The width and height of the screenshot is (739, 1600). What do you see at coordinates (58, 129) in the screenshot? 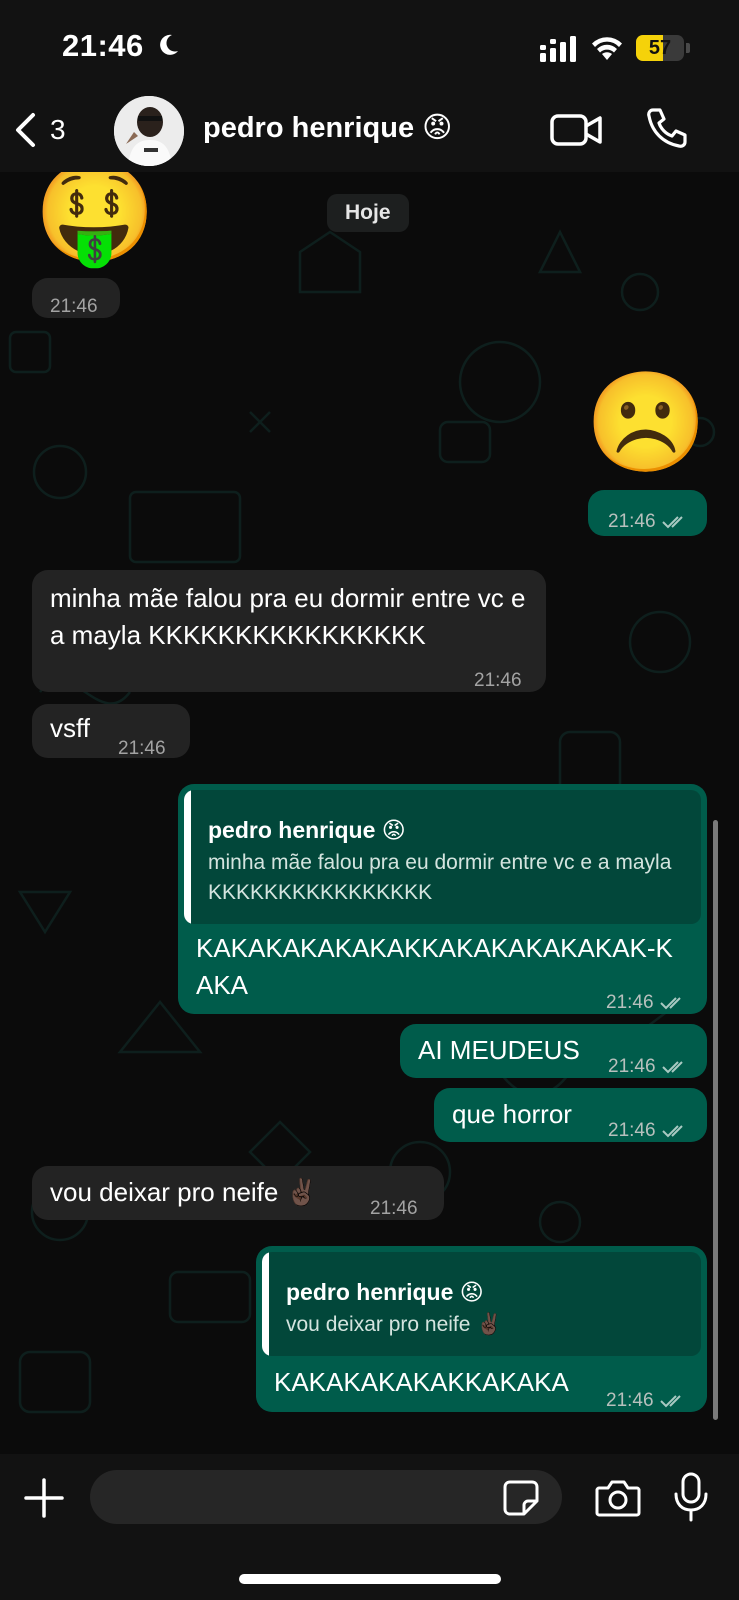
I see `unread-count: 3` at bounding box center [58, 129].